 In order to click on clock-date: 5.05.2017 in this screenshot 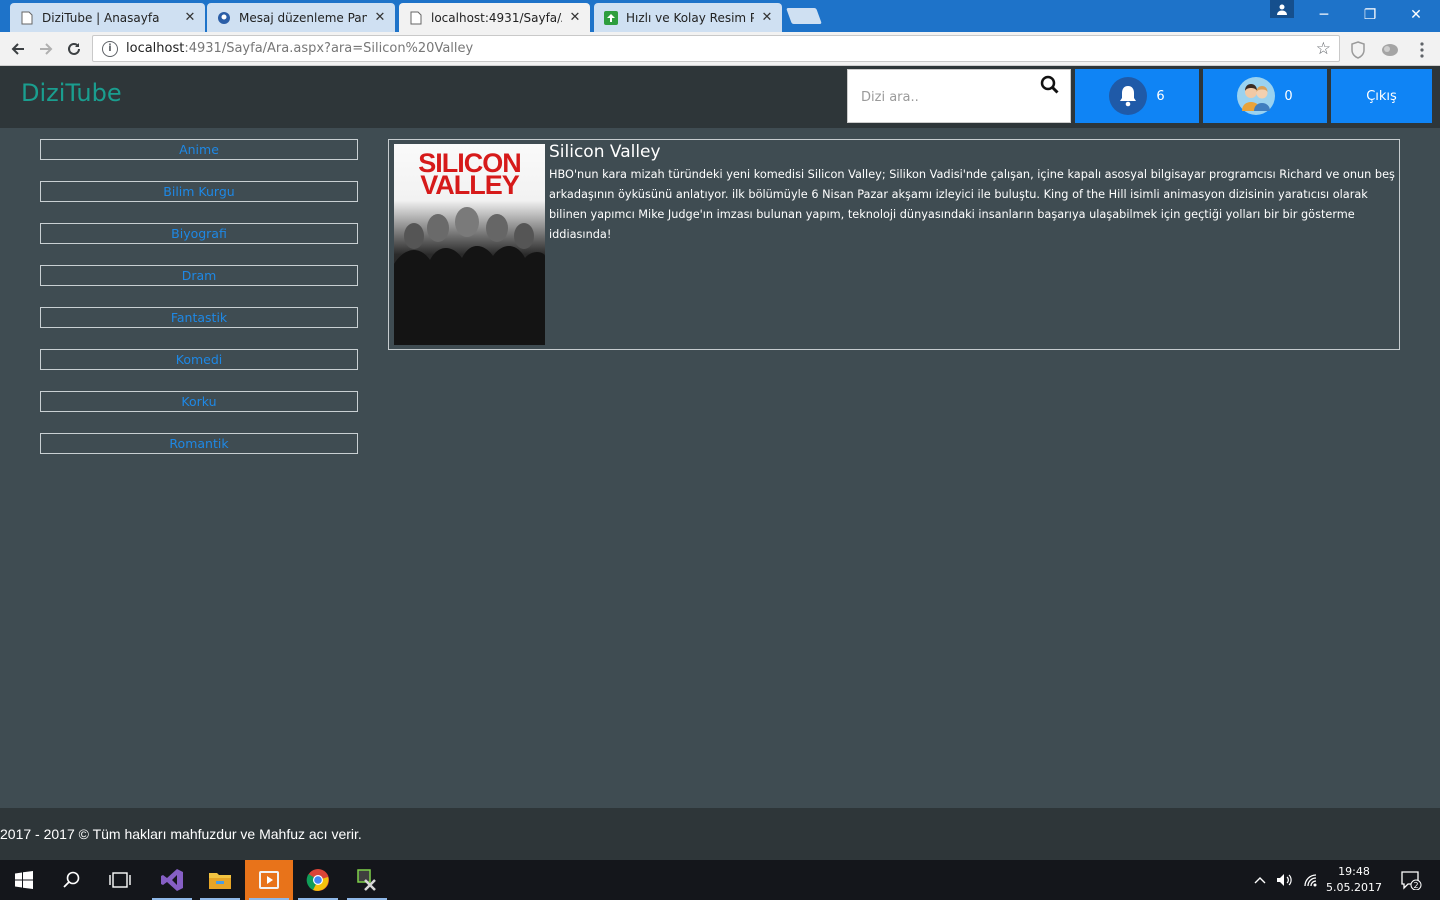, I will do `click(1354, 887)`.